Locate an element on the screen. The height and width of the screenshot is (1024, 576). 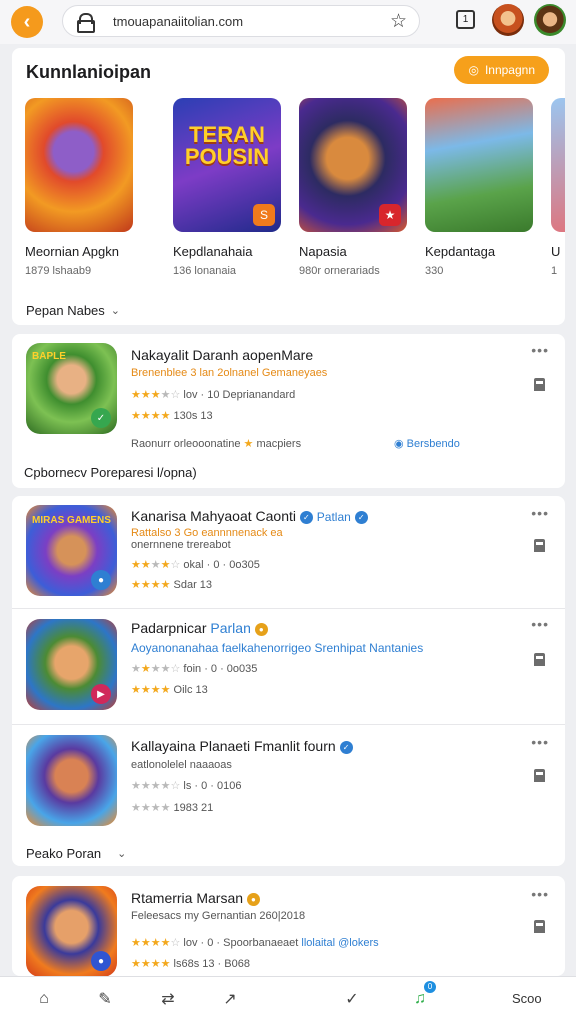
game-logo-text: TERAN POUSIN is located at coordinates (227, 145).